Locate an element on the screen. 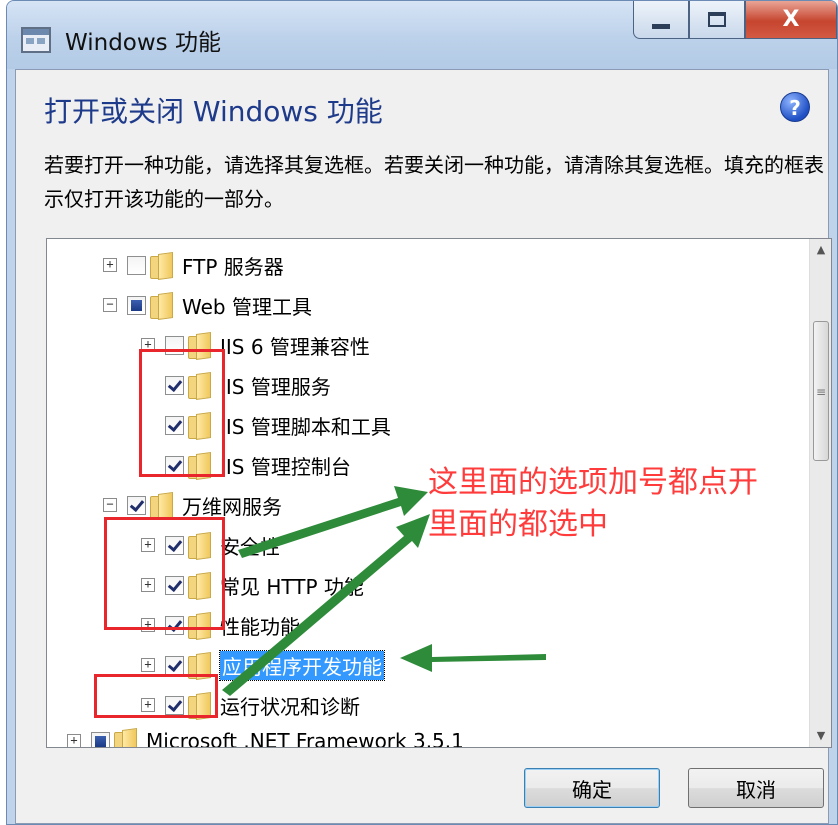  tree-item-label: IIS 管理服务 is located at coordinates (275, 385).